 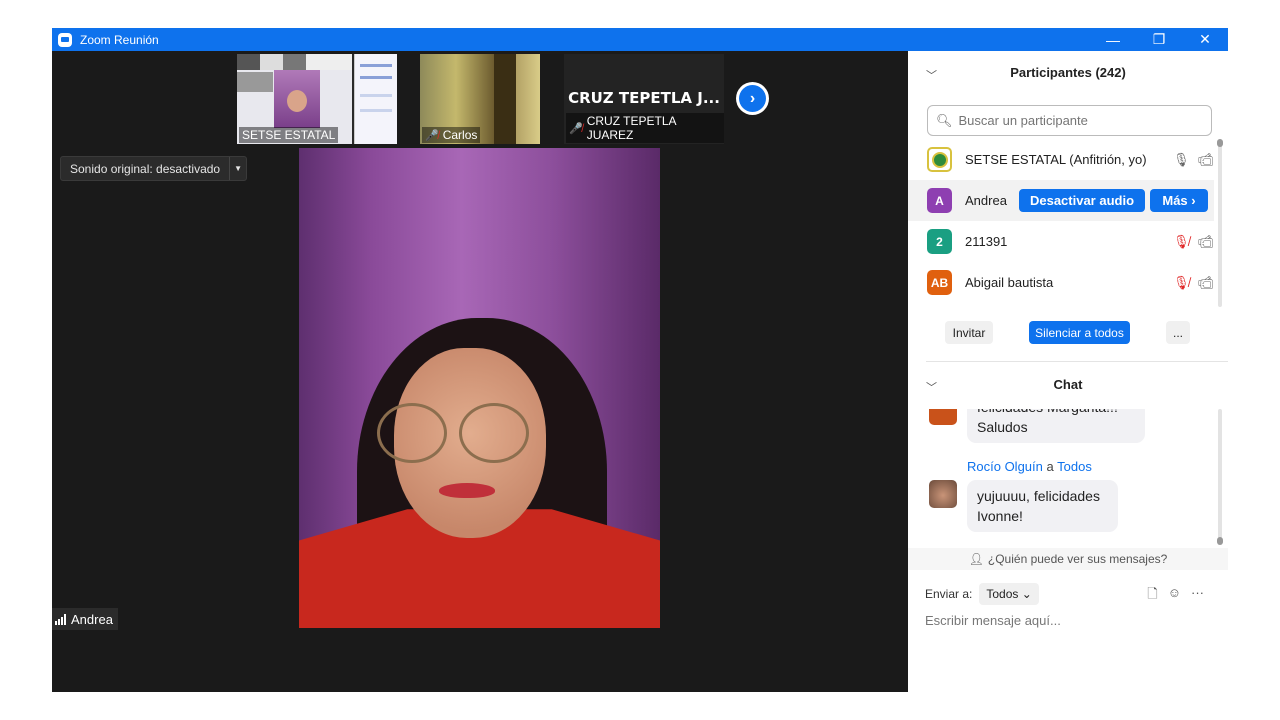 I want to click on minimize-button: —, so click(x=1113, y=39).